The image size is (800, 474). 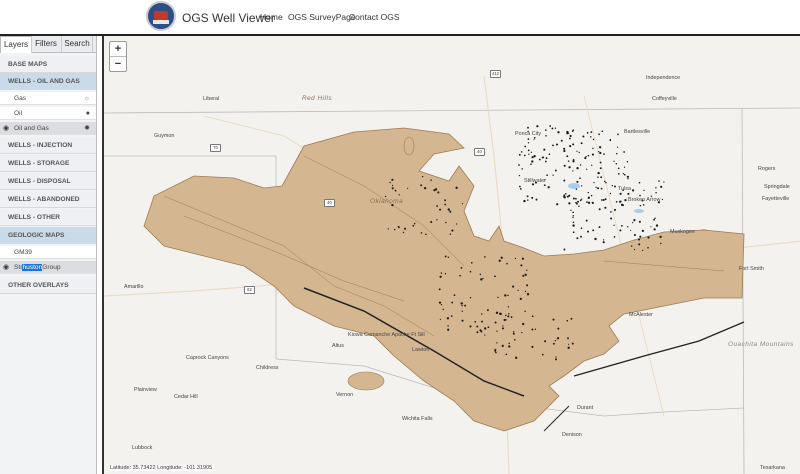 I want to click on zoom-out-button: −, so click(x=118, y=63).